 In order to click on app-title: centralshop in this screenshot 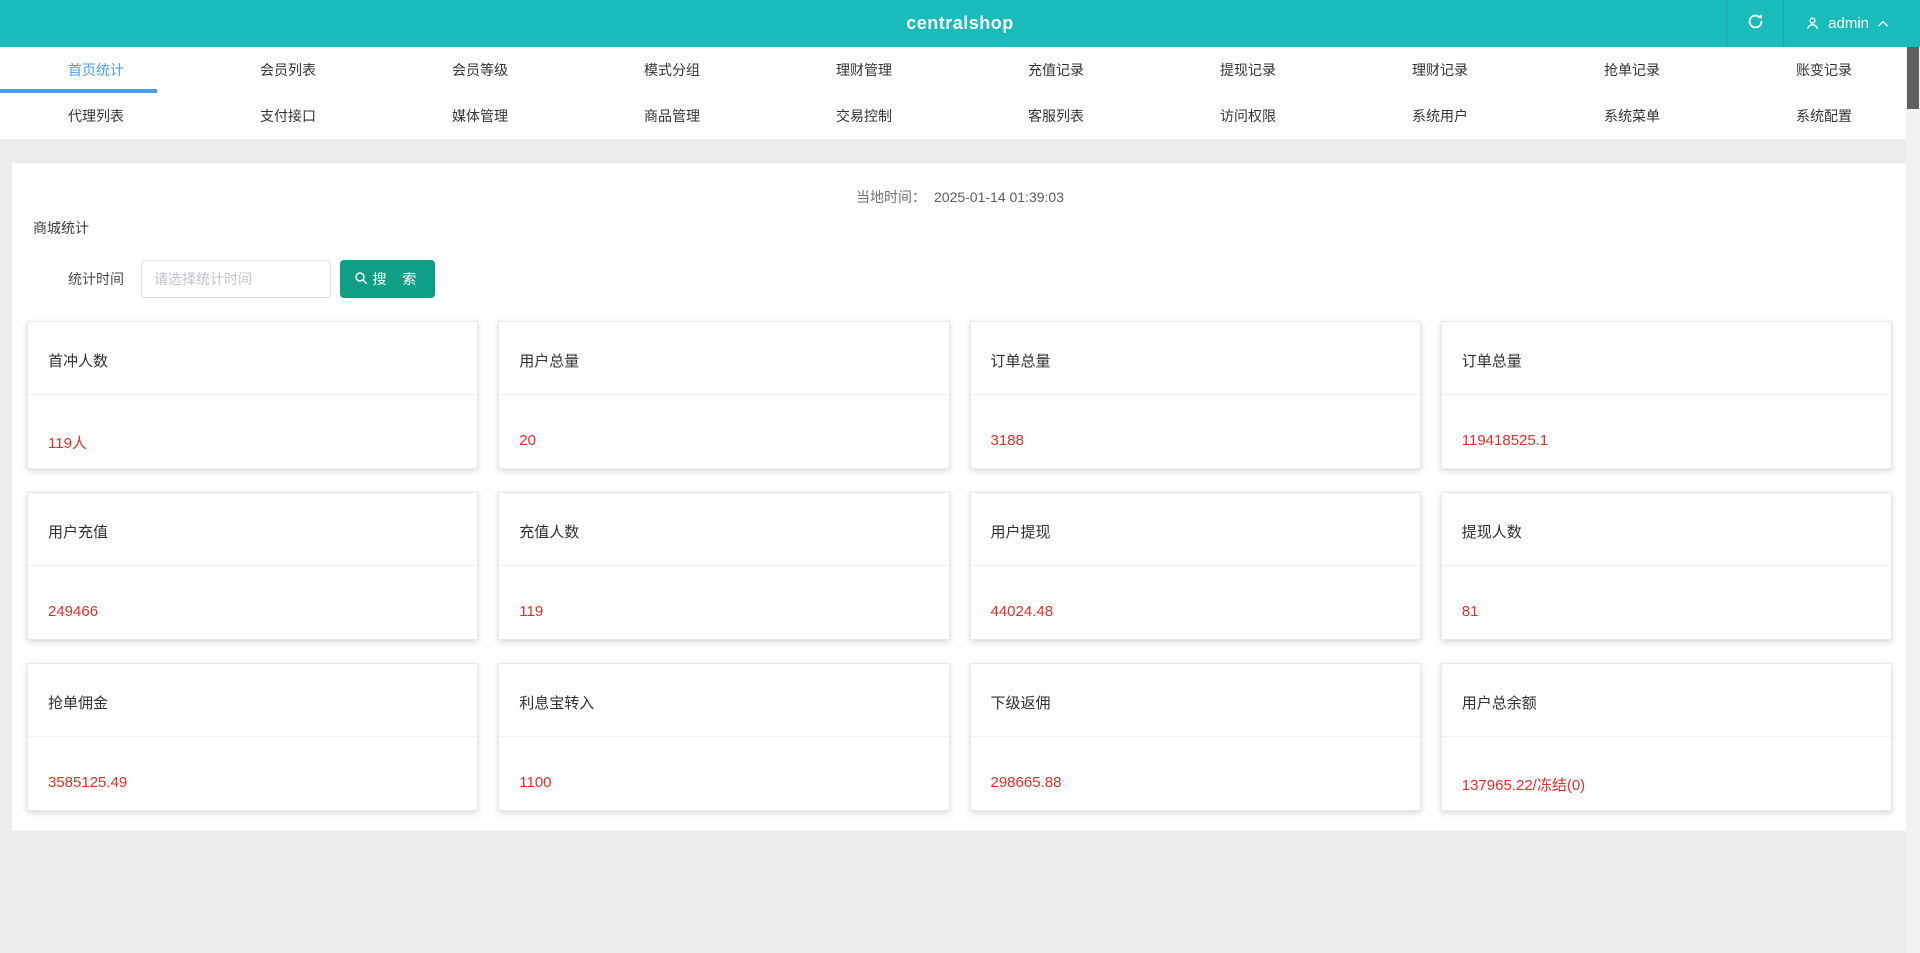, I will do `click(960, 23)`.